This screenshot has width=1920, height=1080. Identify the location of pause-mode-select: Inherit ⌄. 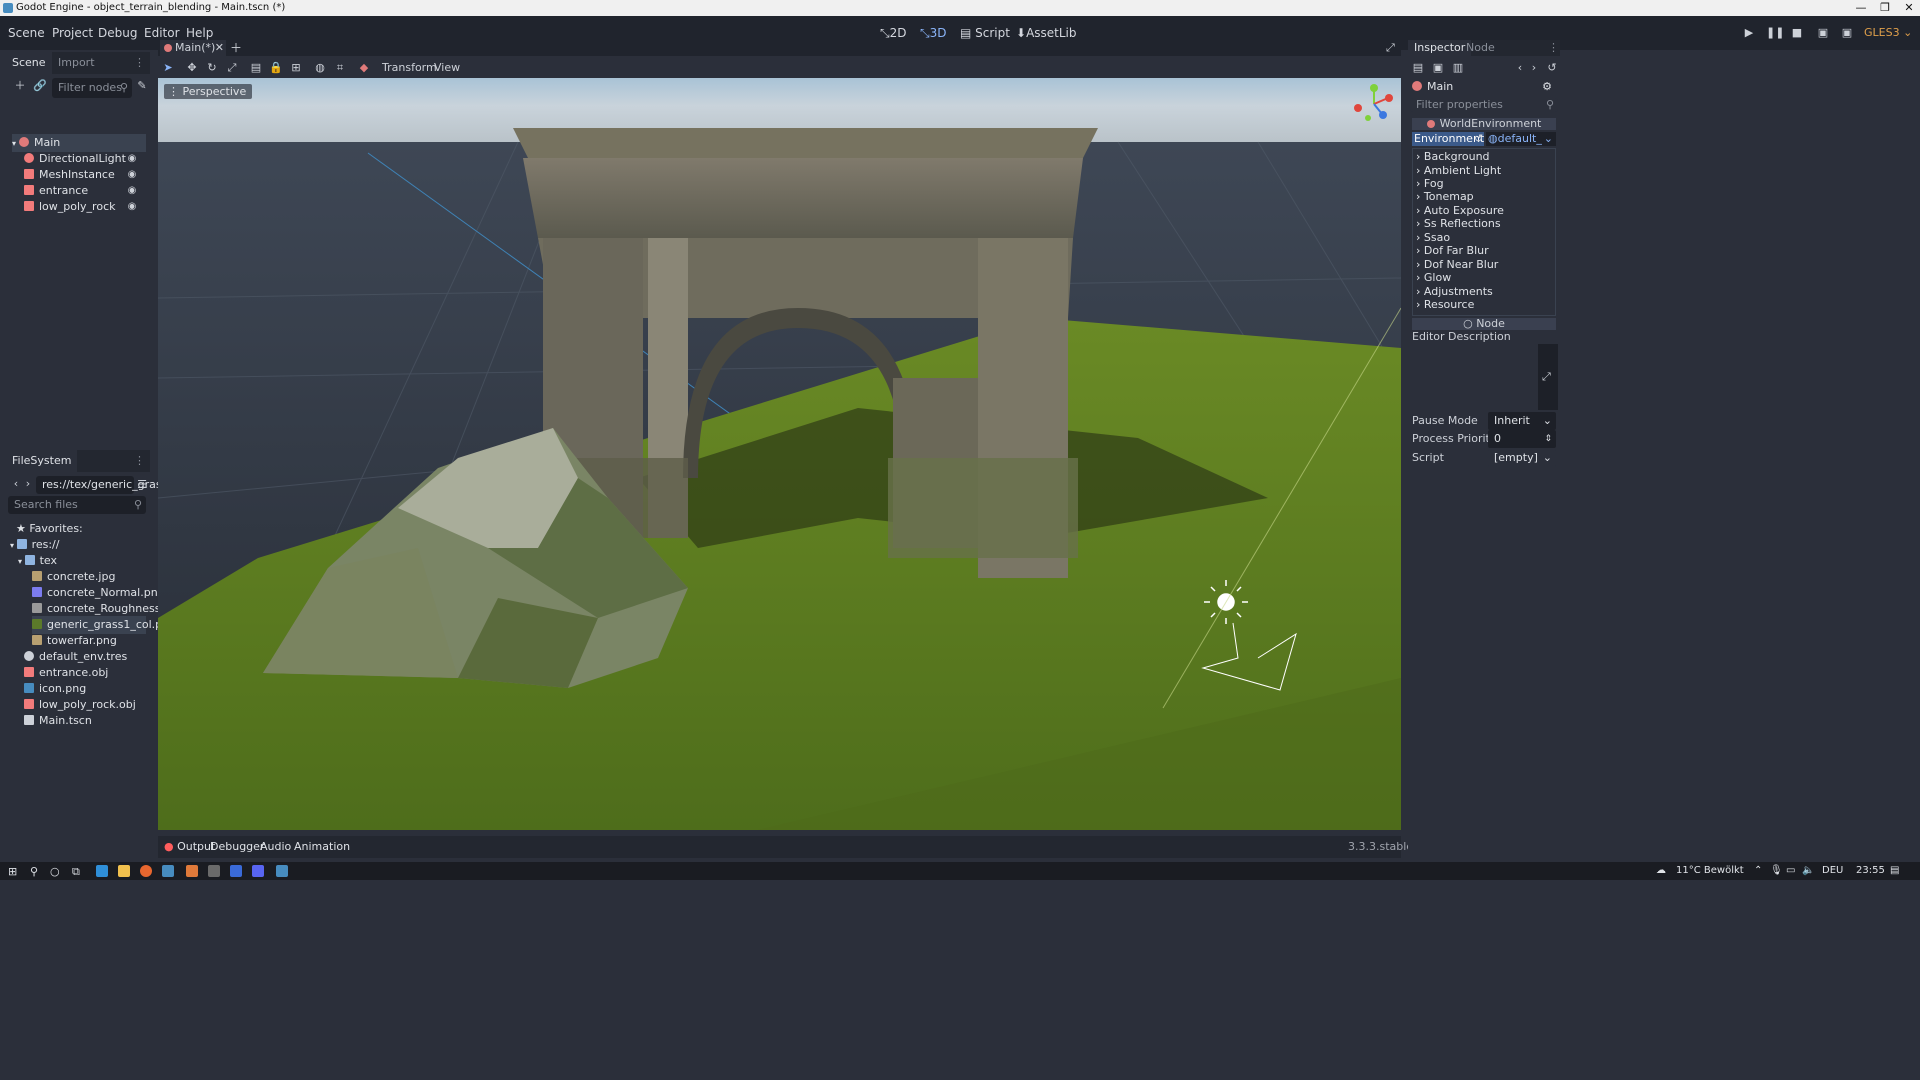
(1522, 421).